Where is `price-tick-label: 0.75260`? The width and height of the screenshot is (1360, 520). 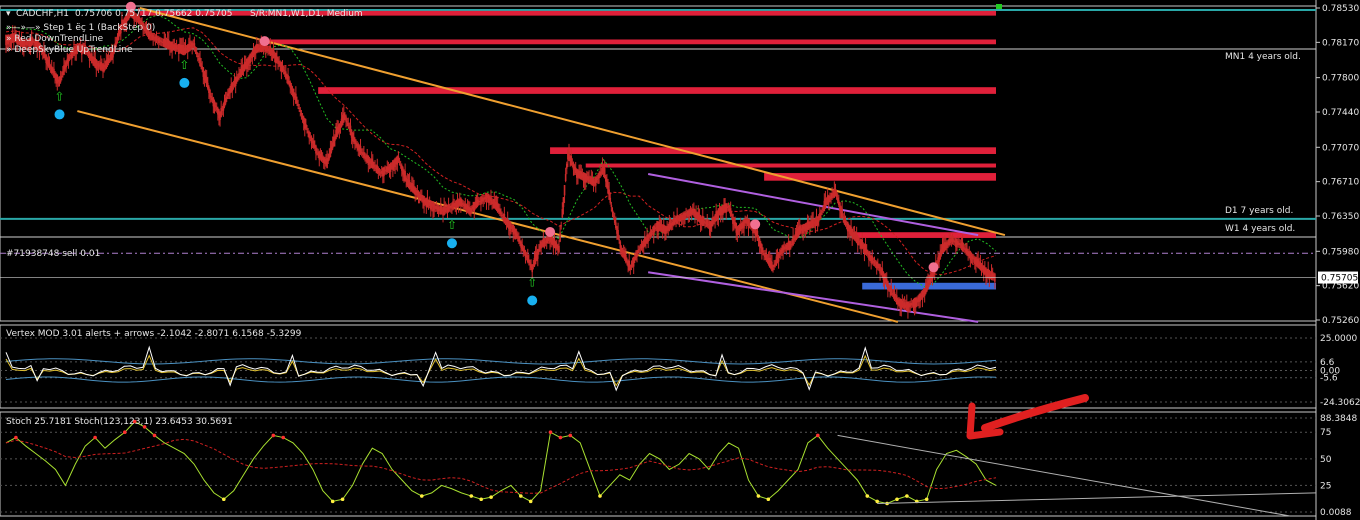 price-tick-label: 0.75260 is located at coordinates (1340, 321).